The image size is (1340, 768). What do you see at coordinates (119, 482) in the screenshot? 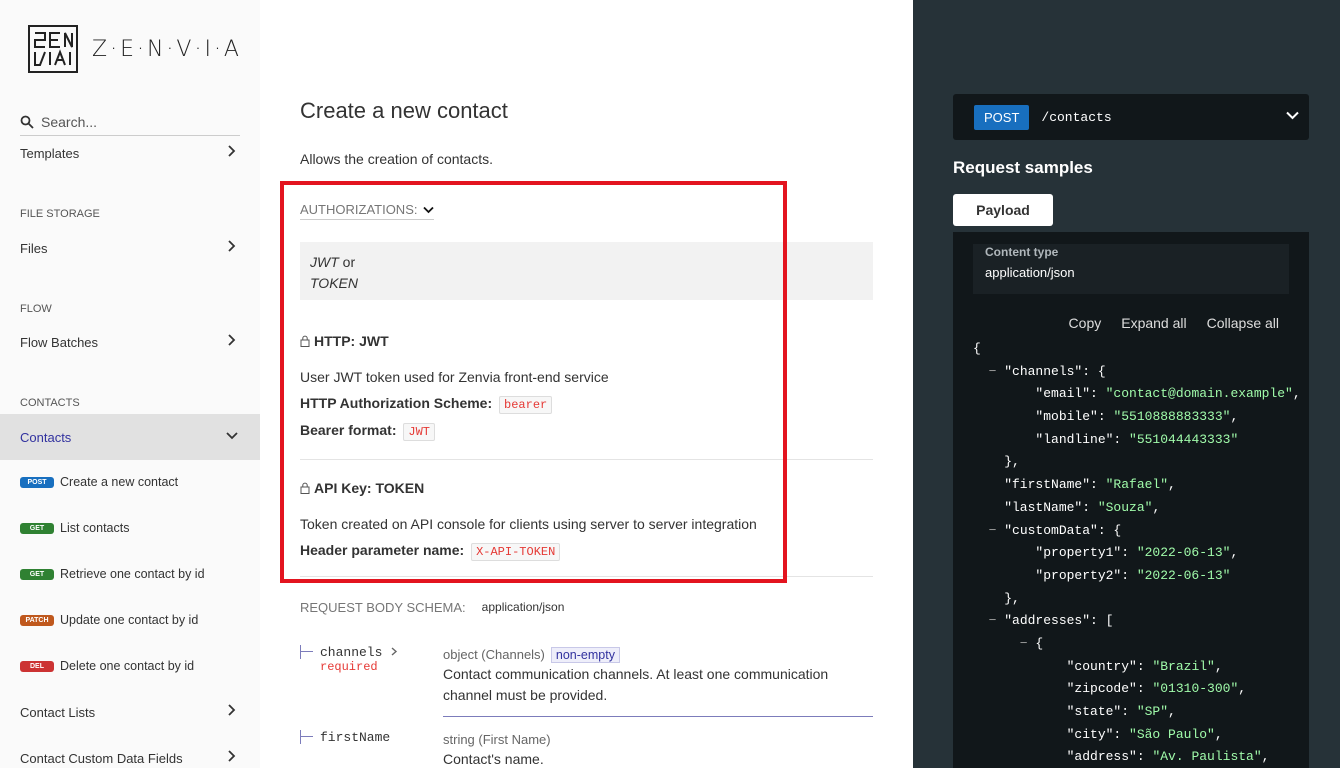
I see `op-label: Create a new contact` at bounding box center [119, 482].